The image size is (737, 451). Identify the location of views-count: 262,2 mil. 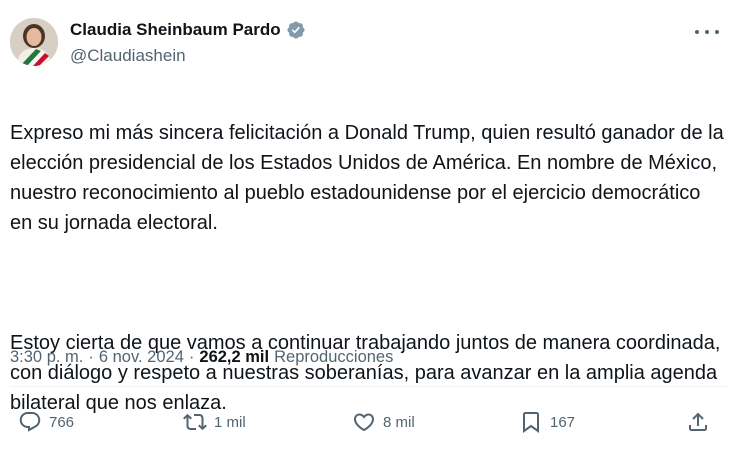
(234, 357).